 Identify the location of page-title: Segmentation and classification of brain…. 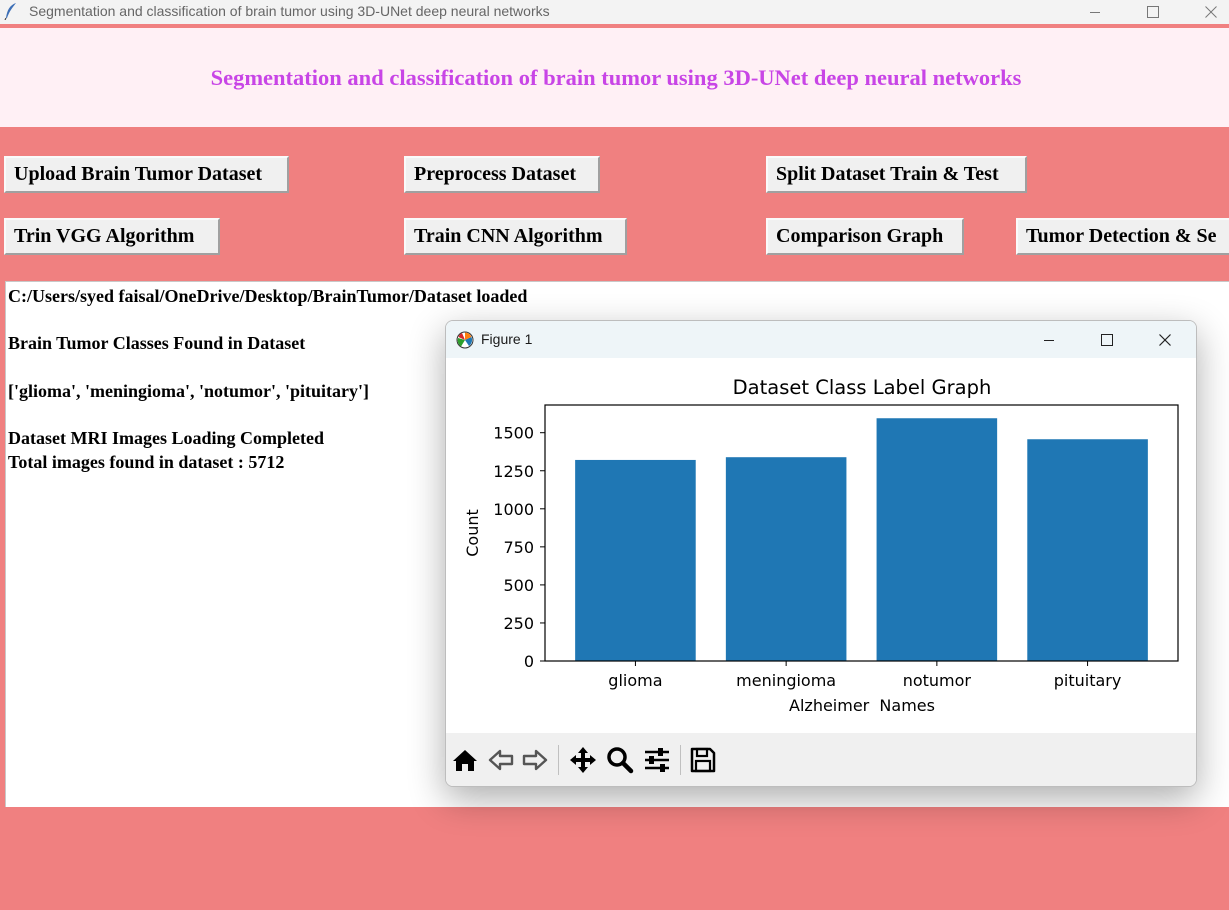
(616, 77).